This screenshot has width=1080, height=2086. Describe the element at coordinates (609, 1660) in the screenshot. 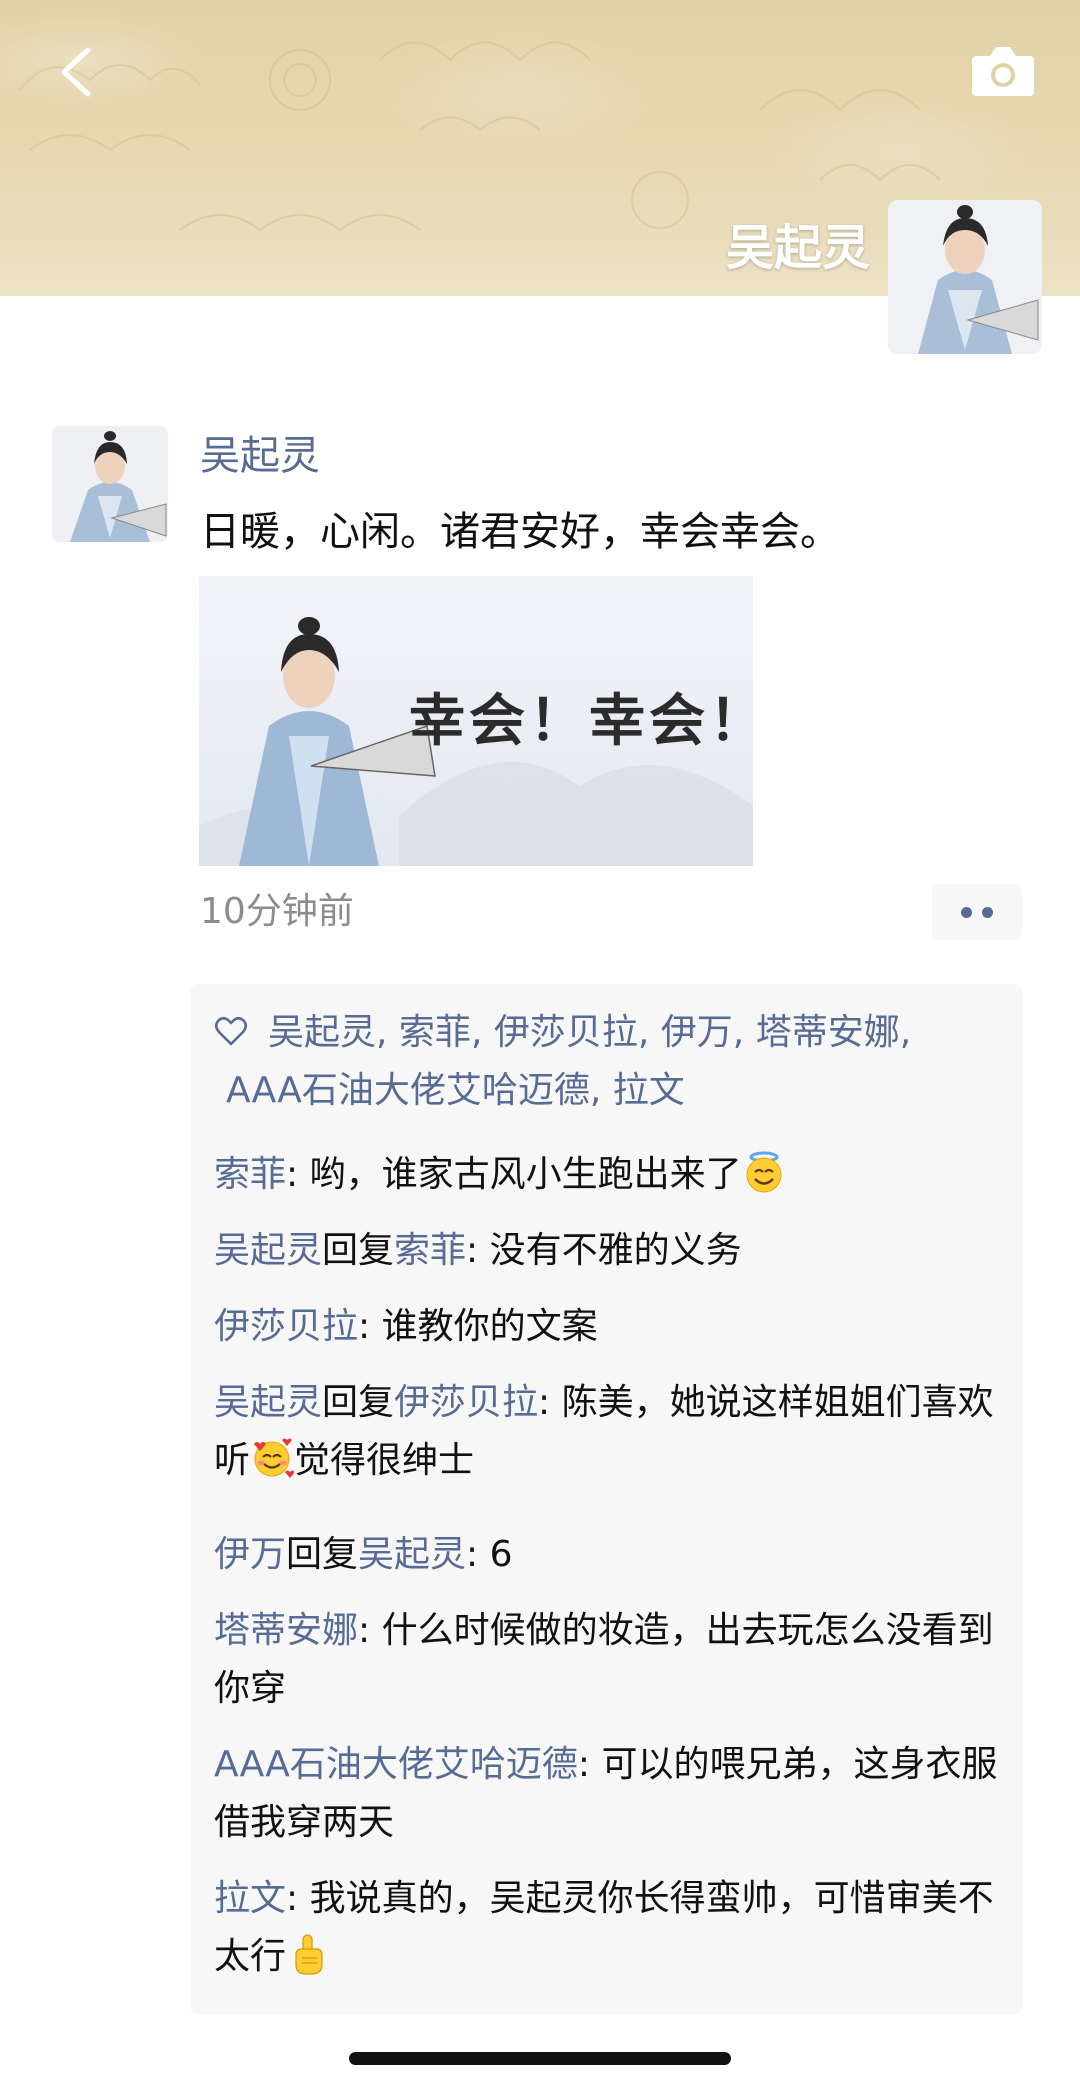

I see `comment-item: 塔蒂安娜: 什么时候做的妆造，出去玩怎么没看到你穿` at that location.